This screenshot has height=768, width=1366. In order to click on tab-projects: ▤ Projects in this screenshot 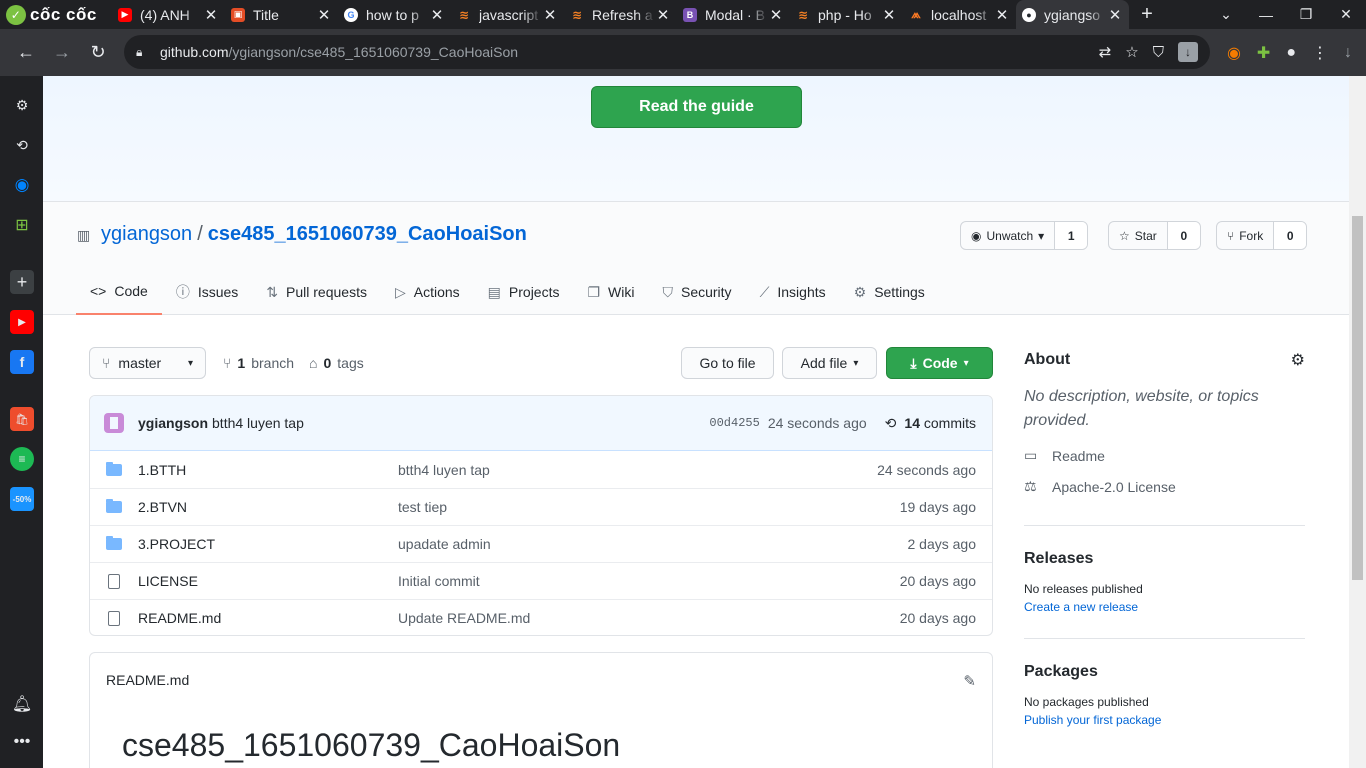, I will do `click(524, 292)`.